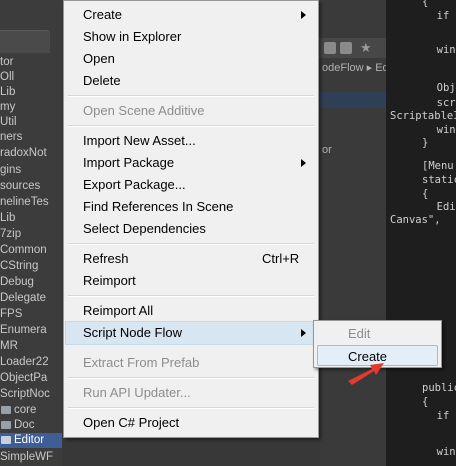  I want to click on tree-item: Loader22, so click(24, 362).